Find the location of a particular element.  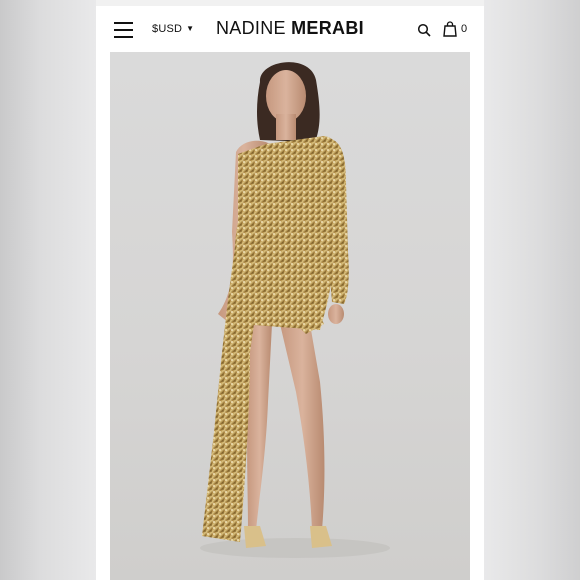

brand-name-last: MERABI is located at coordinates (327, 28).